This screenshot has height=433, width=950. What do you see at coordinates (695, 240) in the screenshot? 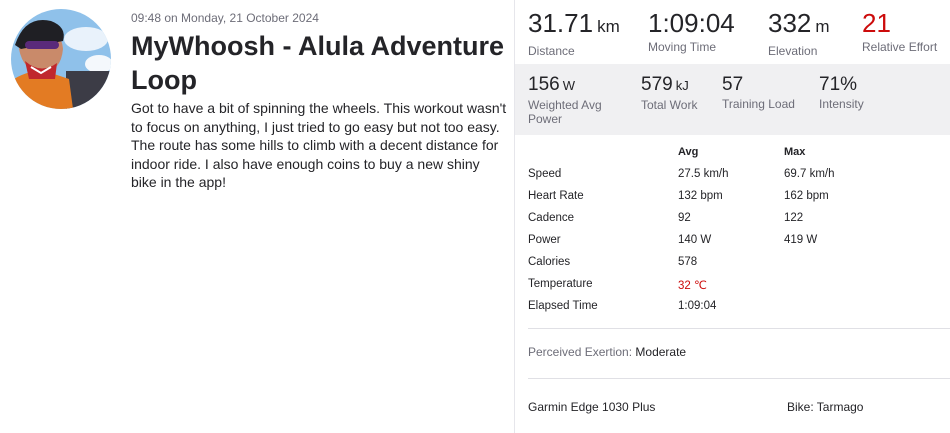
I see `row-avg: 140 W` at bounding box center [695, 240].